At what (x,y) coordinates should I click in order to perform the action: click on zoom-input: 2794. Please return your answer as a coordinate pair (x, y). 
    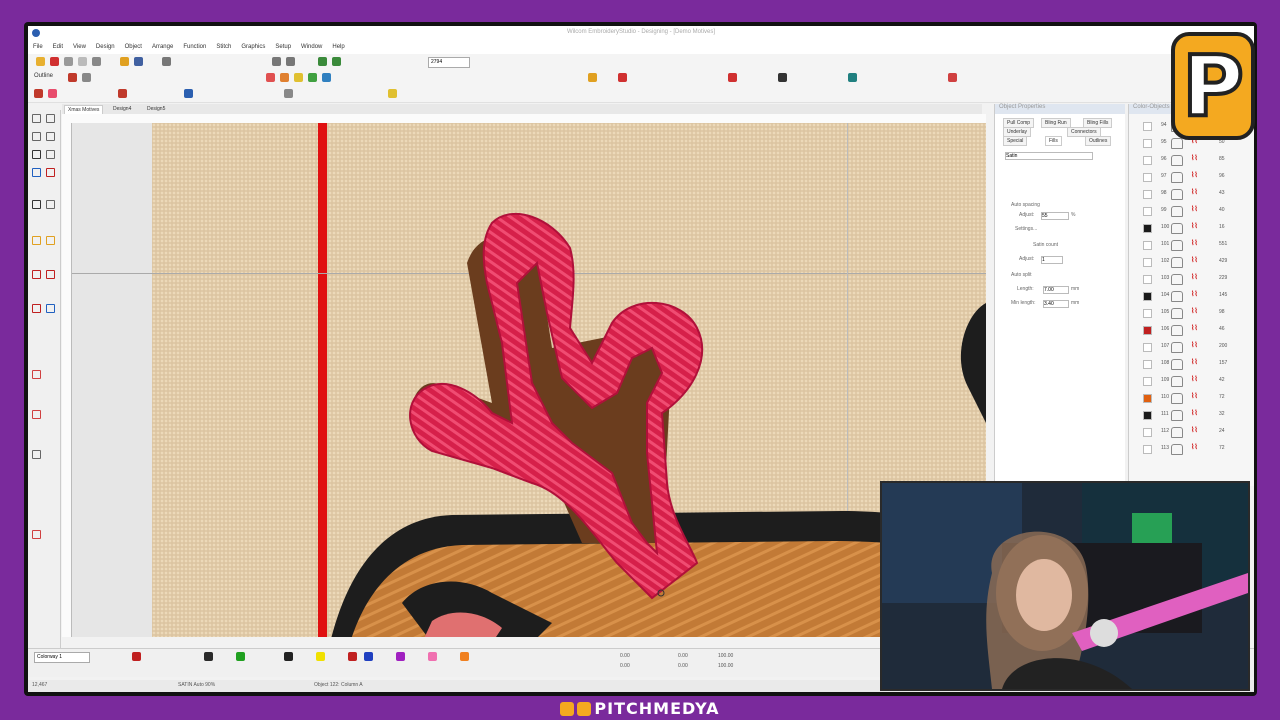
    Looking at the image, I should click on (449, 62).